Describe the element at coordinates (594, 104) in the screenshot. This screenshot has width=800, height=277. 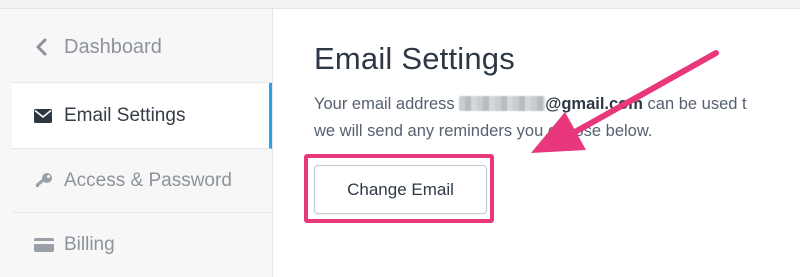
I see `email-domain: @gmail.com` at that location.